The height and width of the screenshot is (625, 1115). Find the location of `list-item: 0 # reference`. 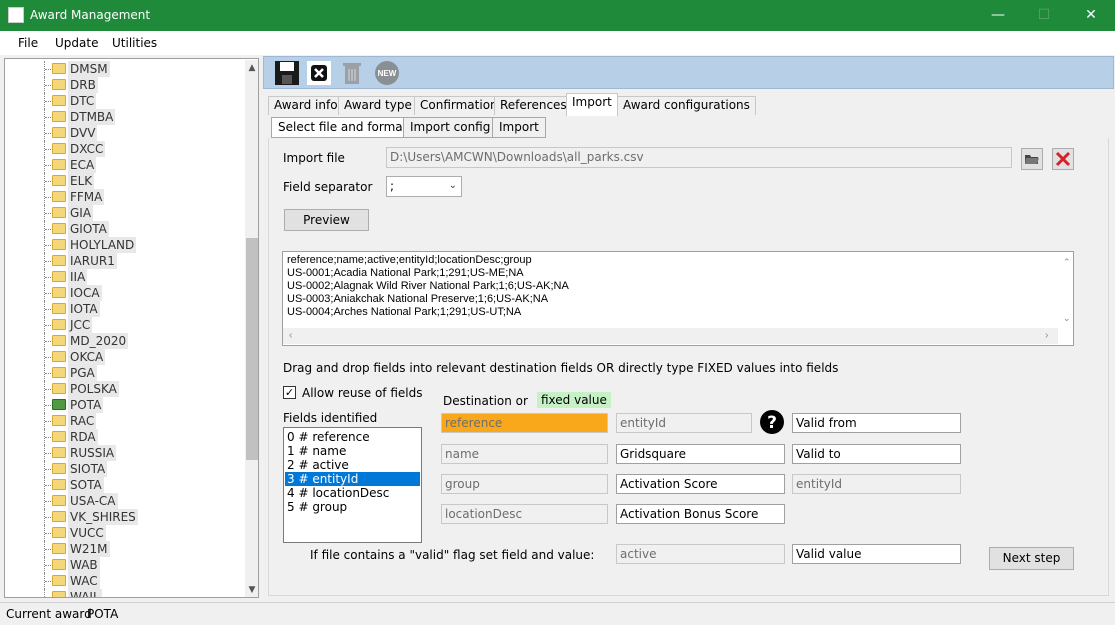

list-item: 0 # reference is located at coordinates (352, 437).